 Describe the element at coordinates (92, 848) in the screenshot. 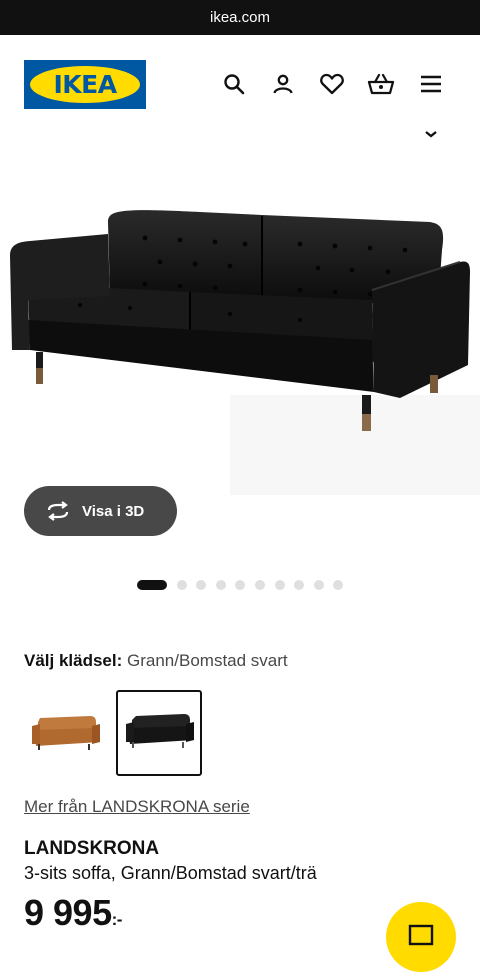

I see `product-name: LANDSKRONA` at that location.